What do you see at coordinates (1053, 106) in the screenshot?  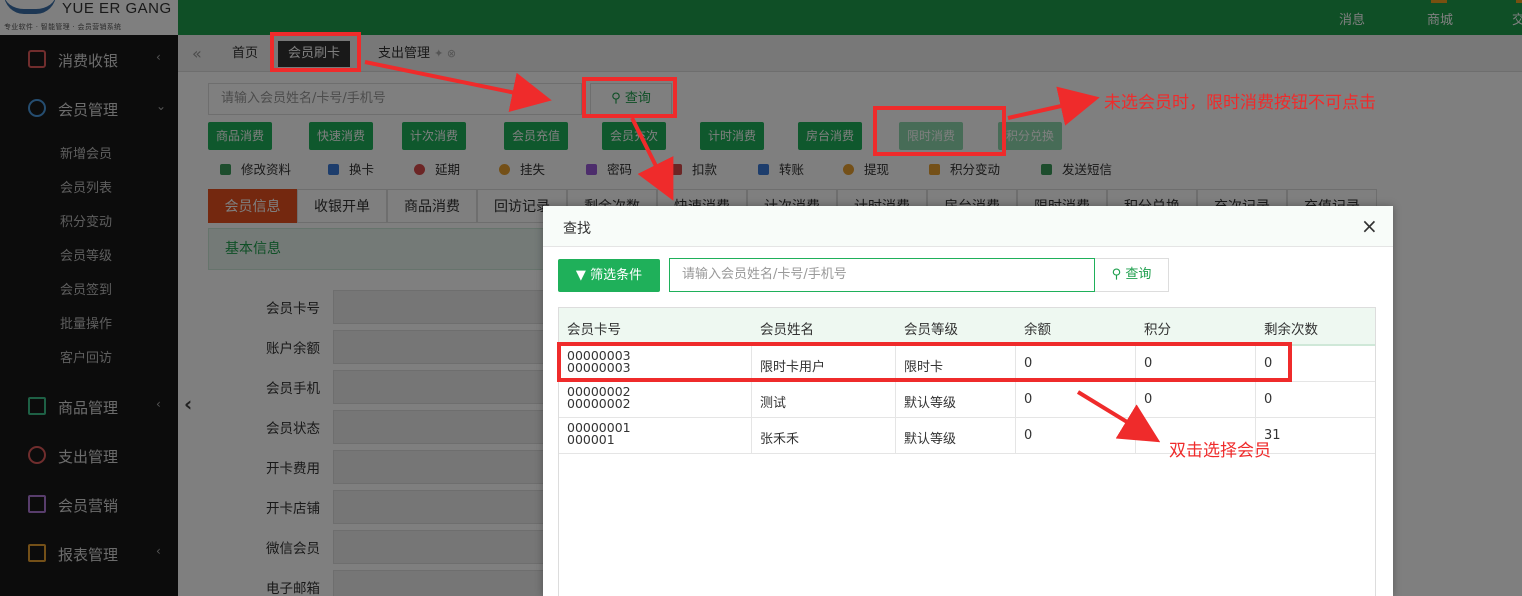 I see `arrow-limited-note` at bounding box center [1053, 106].